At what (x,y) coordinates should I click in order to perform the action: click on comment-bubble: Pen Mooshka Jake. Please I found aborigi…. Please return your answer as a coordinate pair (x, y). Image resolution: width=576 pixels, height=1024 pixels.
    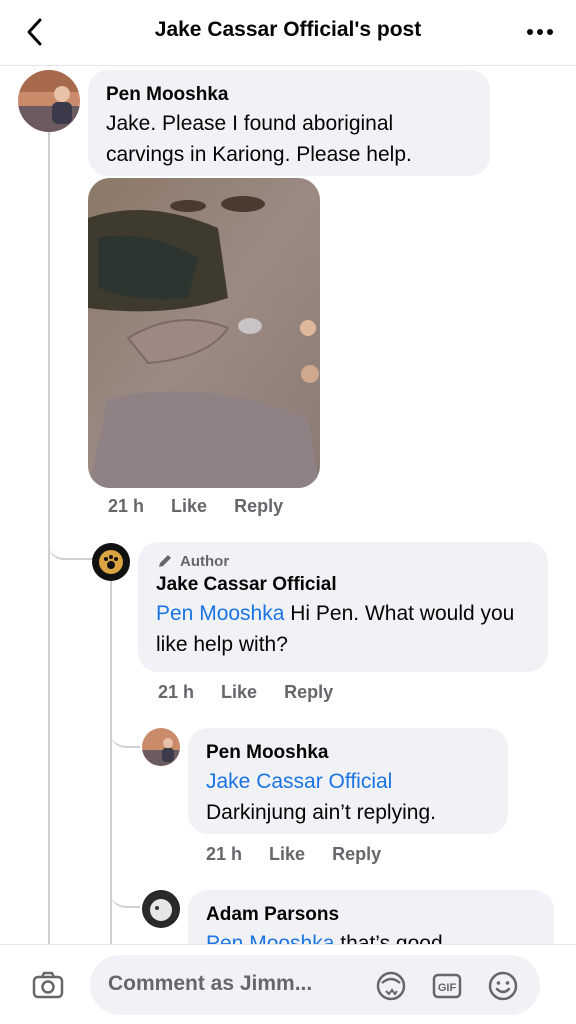
    Looking at the image, I should click on (289, 123).